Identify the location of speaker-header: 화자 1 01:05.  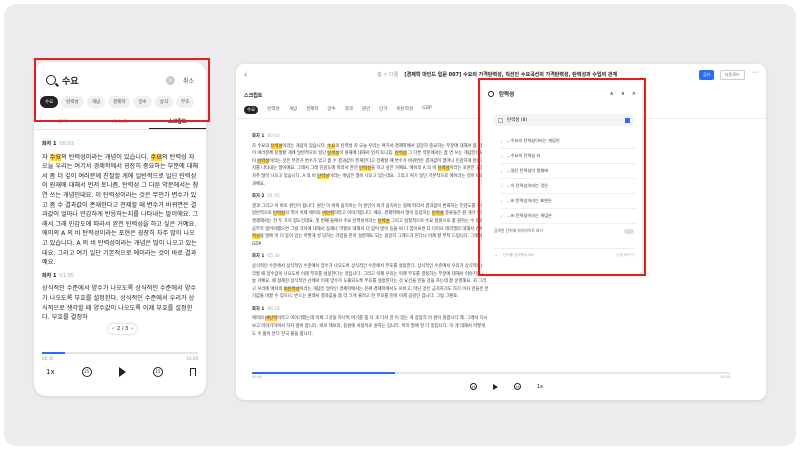
(58, 275).